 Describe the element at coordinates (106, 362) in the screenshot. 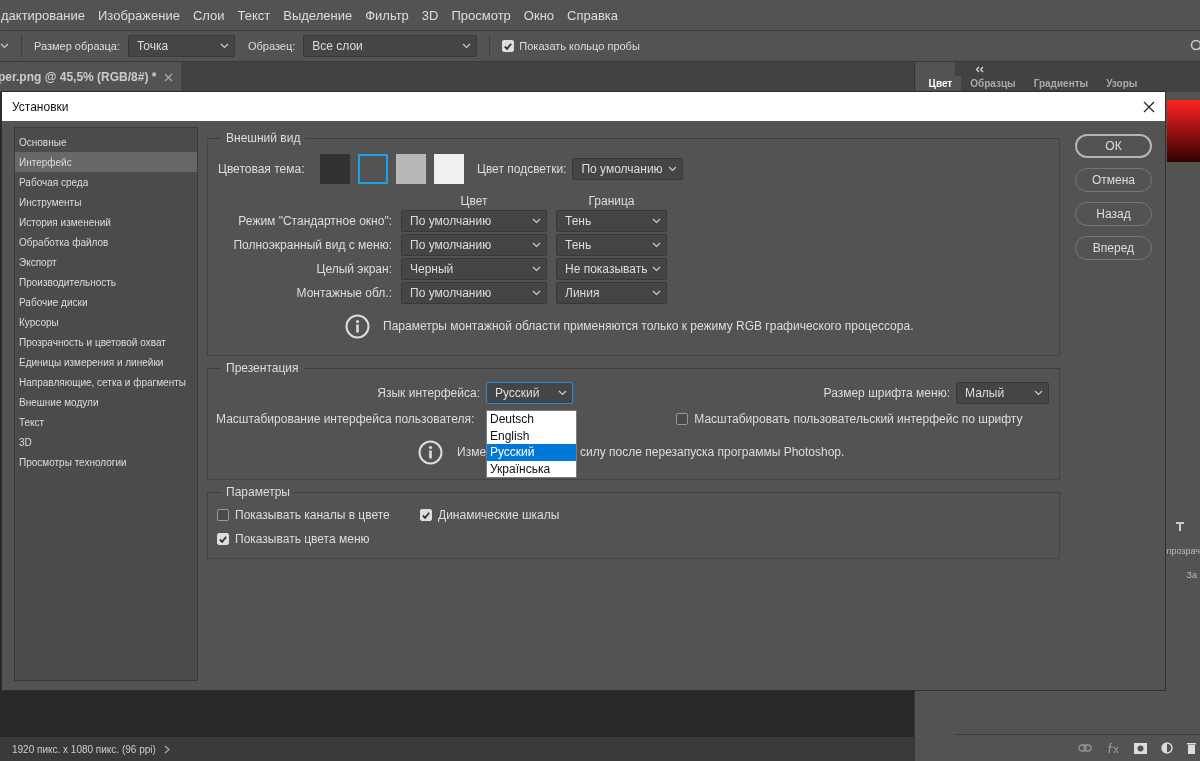

I see `category-item: Единицы измерения и линейки` at that location.